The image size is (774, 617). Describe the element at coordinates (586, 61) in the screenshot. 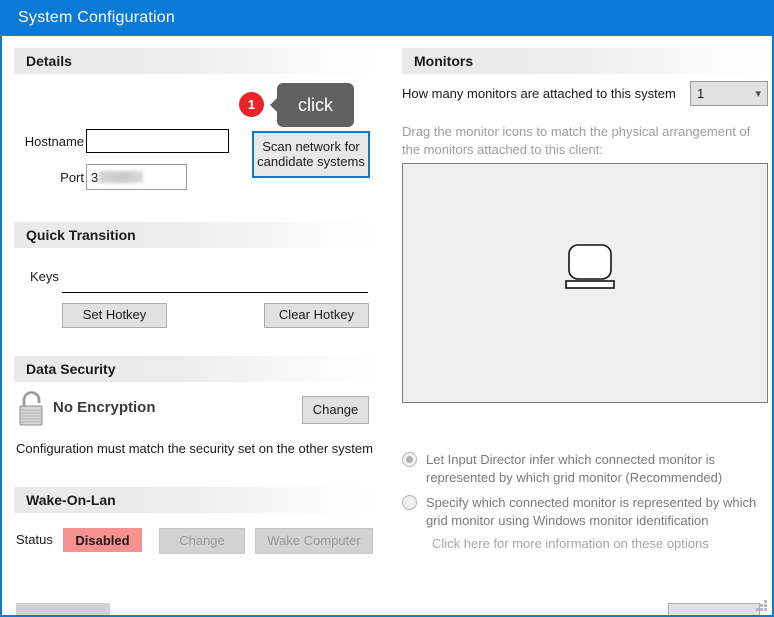

I see `monitors-section-header: Monitors` at that location.